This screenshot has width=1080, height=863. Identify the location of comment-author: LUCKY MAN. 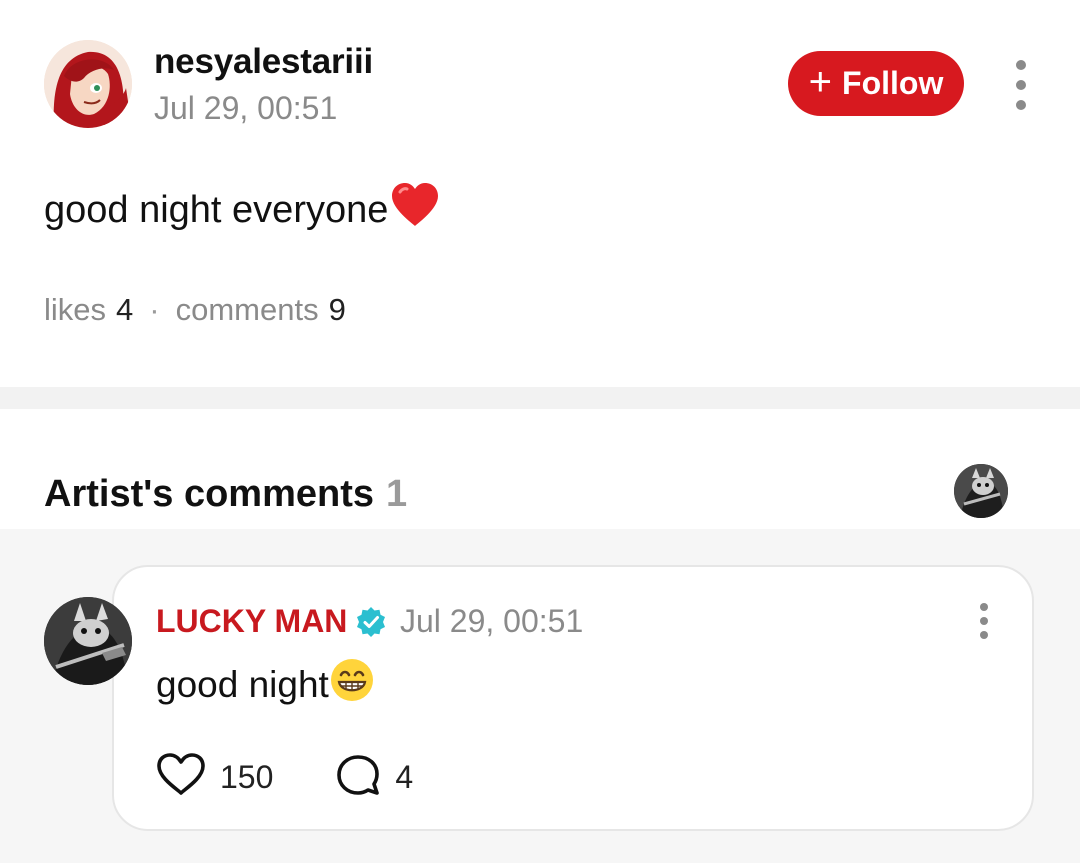
(271, 621).